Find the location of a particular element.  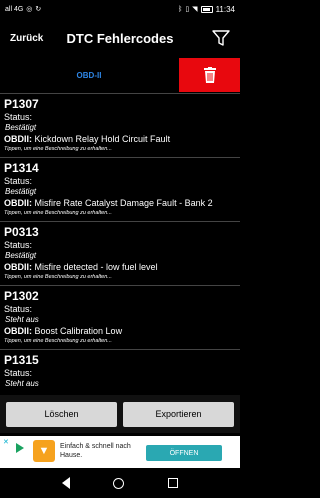

ad-close-icon: ✕ is located at coordinates (6, 442).